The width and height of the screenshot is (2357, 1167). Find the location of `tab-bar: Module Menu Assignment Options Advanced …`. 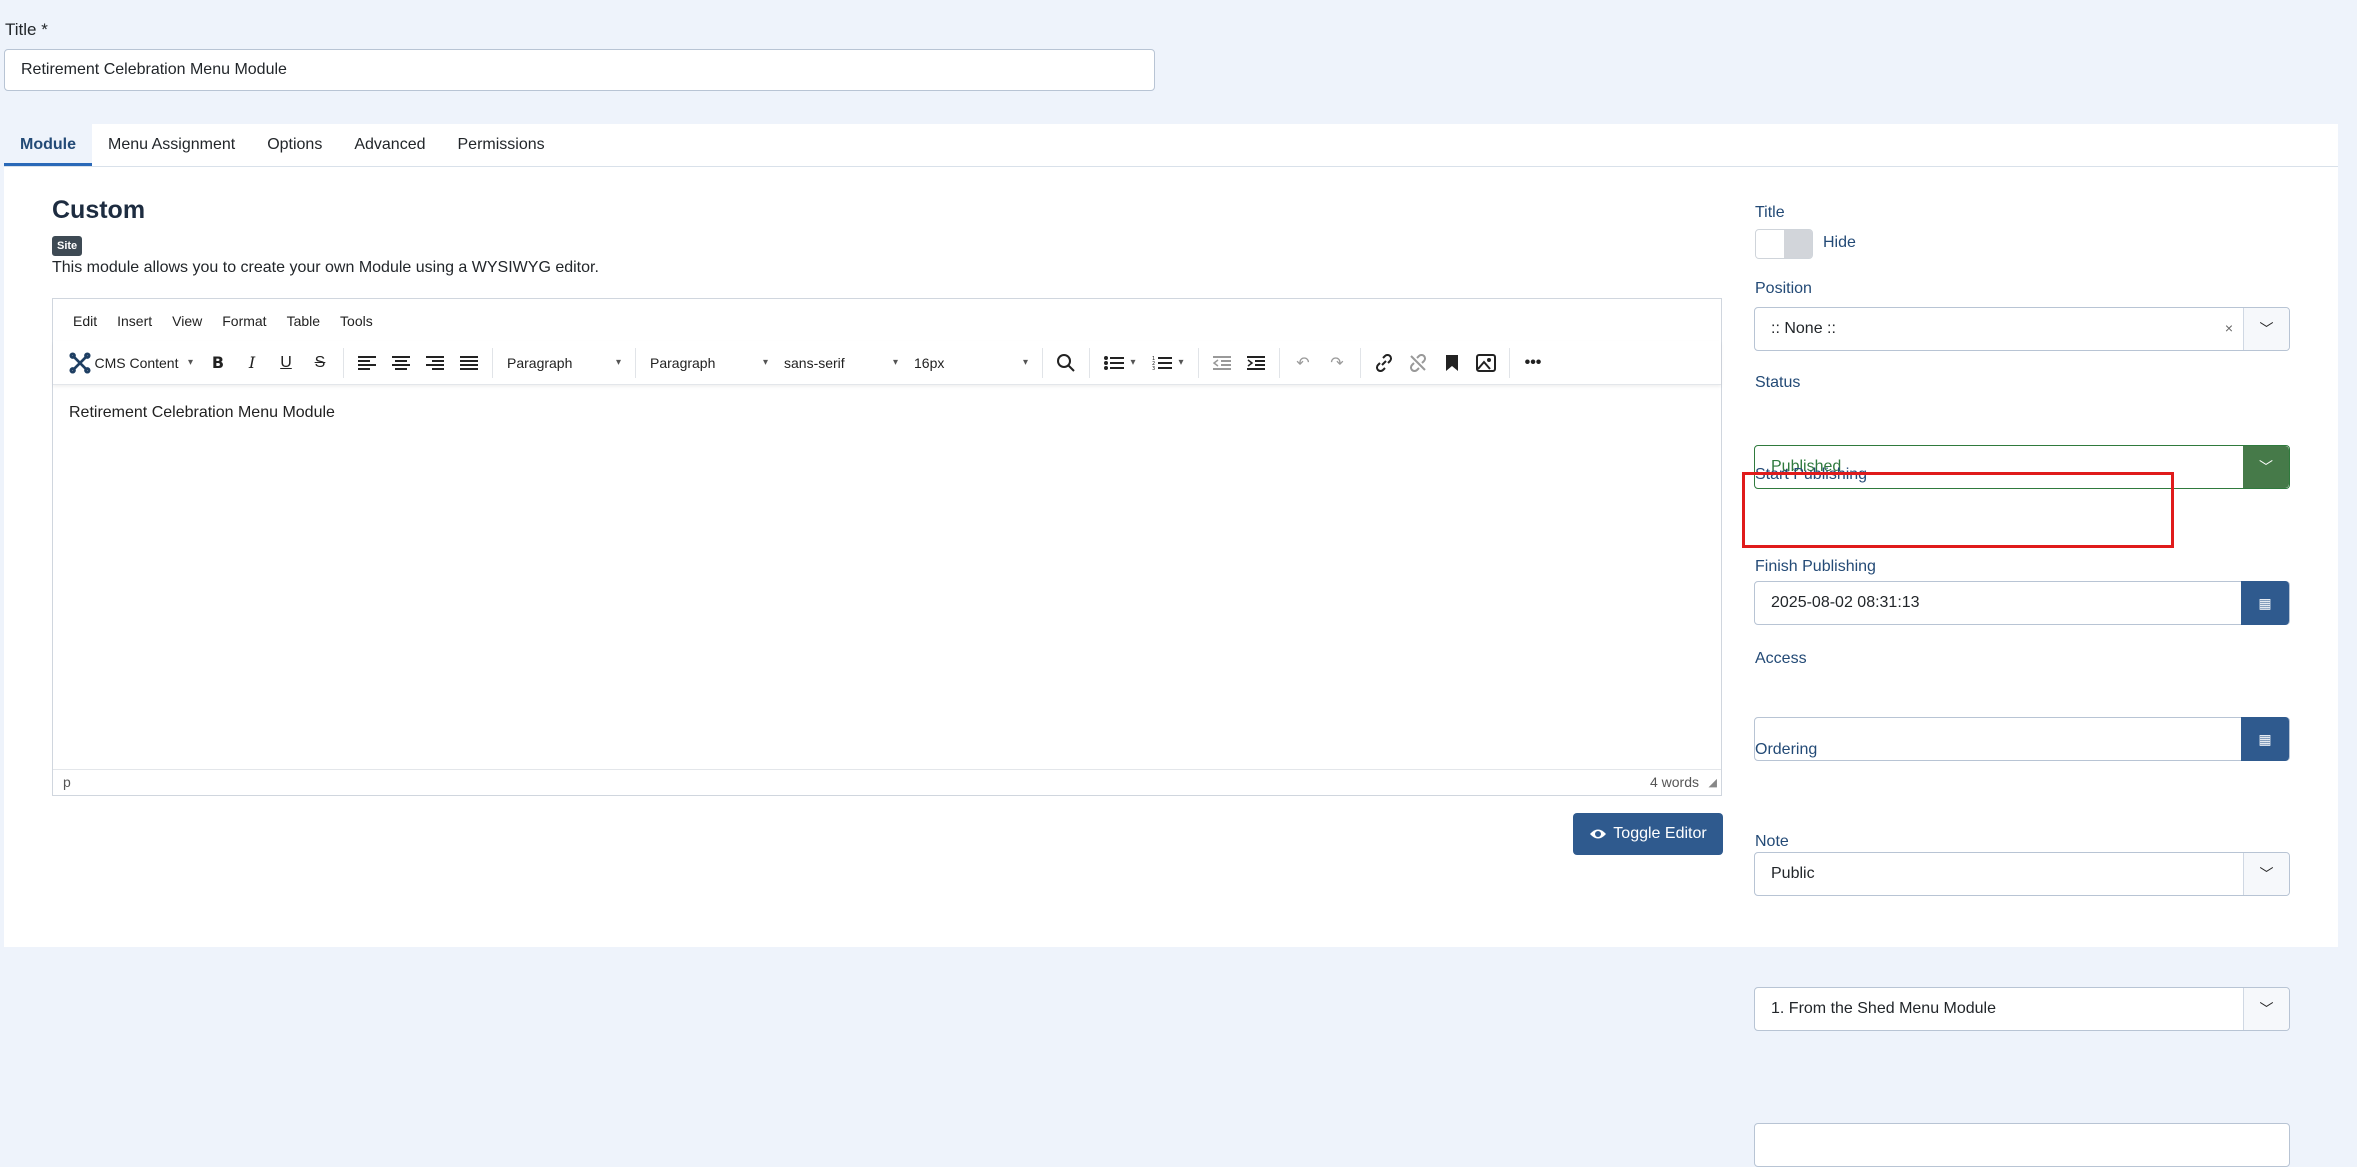

tab-bar: Module Menu Assignment Options Advanced … is located at coordinates (1171, 145).